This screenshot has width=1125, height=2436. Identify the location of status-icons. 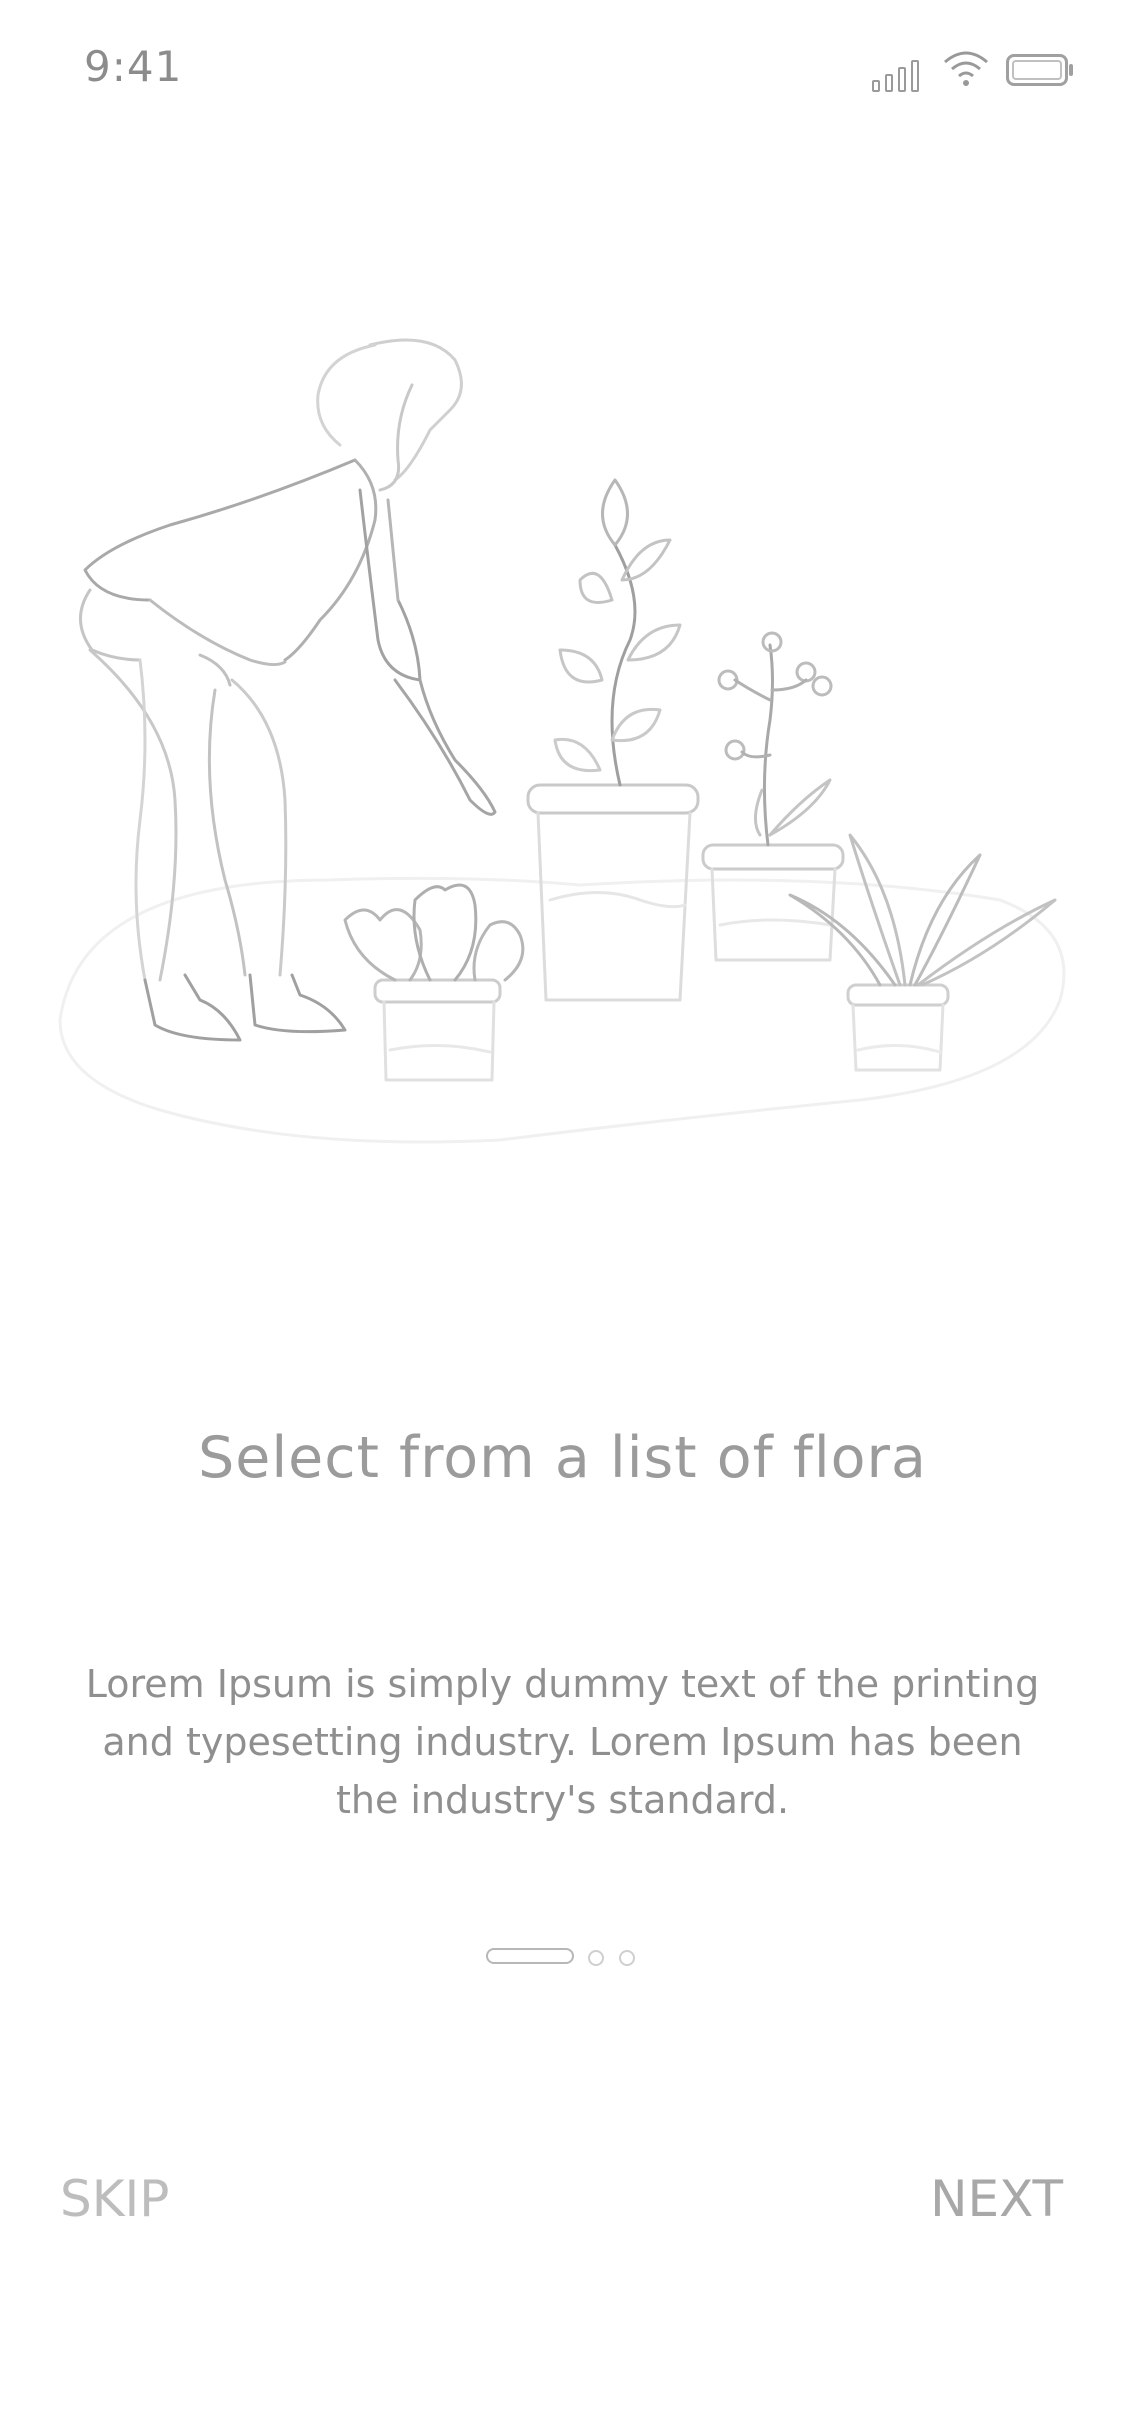
(974, 70).